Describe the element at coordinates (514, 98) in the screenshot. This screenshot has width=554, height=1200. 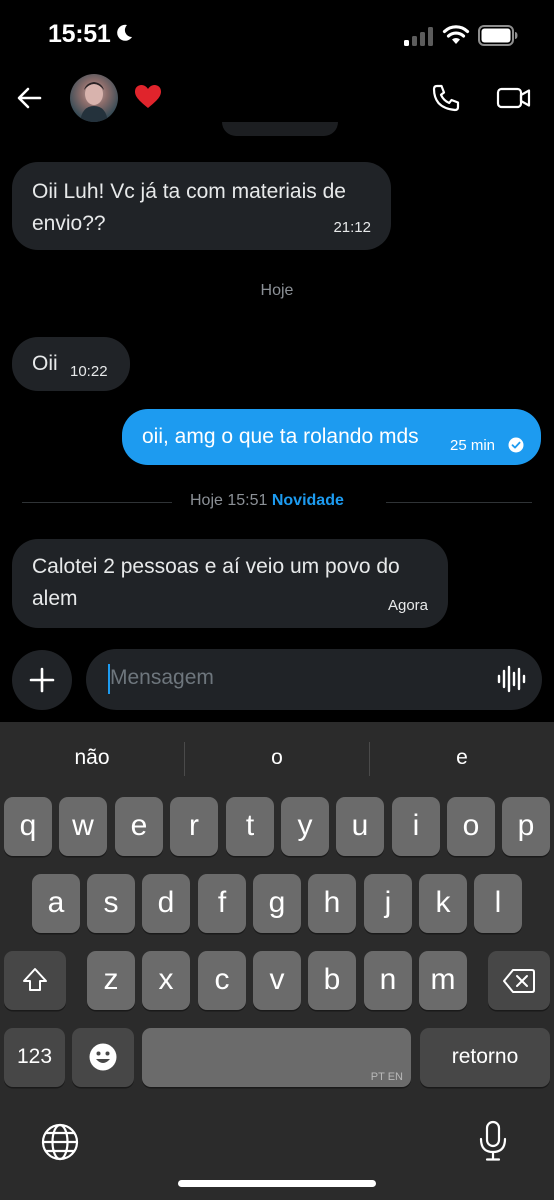
I see `video-call-icon` at that location.